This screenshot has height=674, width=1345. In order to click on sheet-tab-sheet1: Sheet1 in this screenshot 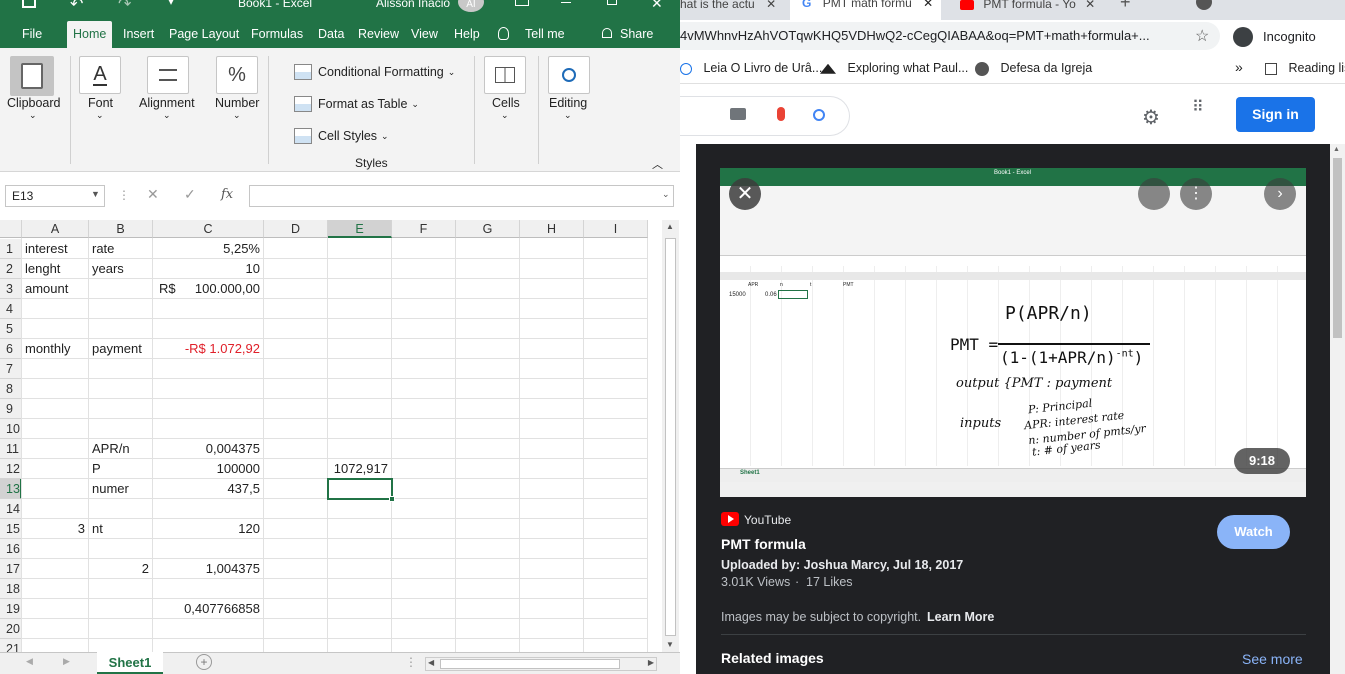, I will do `click(130, 663)`.